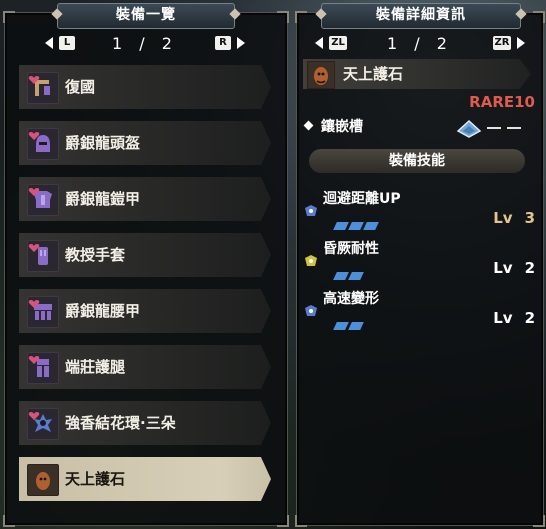  I want to click on equipment-row-name: 復國, so click(80, 87).